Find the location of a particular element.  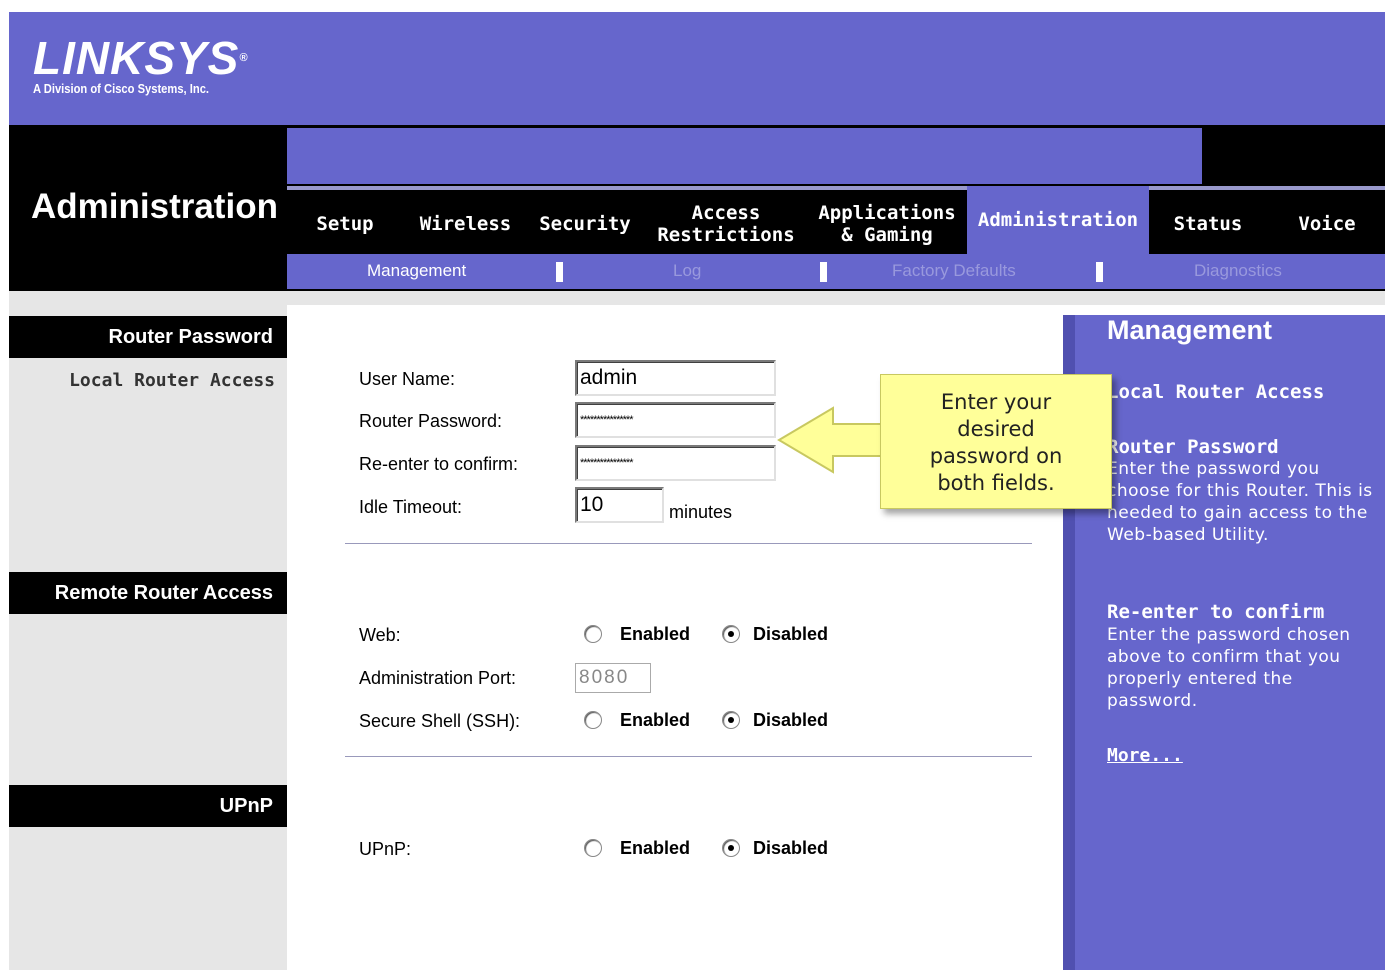

callout-arrow-icon is located at coordinates (830, 440).